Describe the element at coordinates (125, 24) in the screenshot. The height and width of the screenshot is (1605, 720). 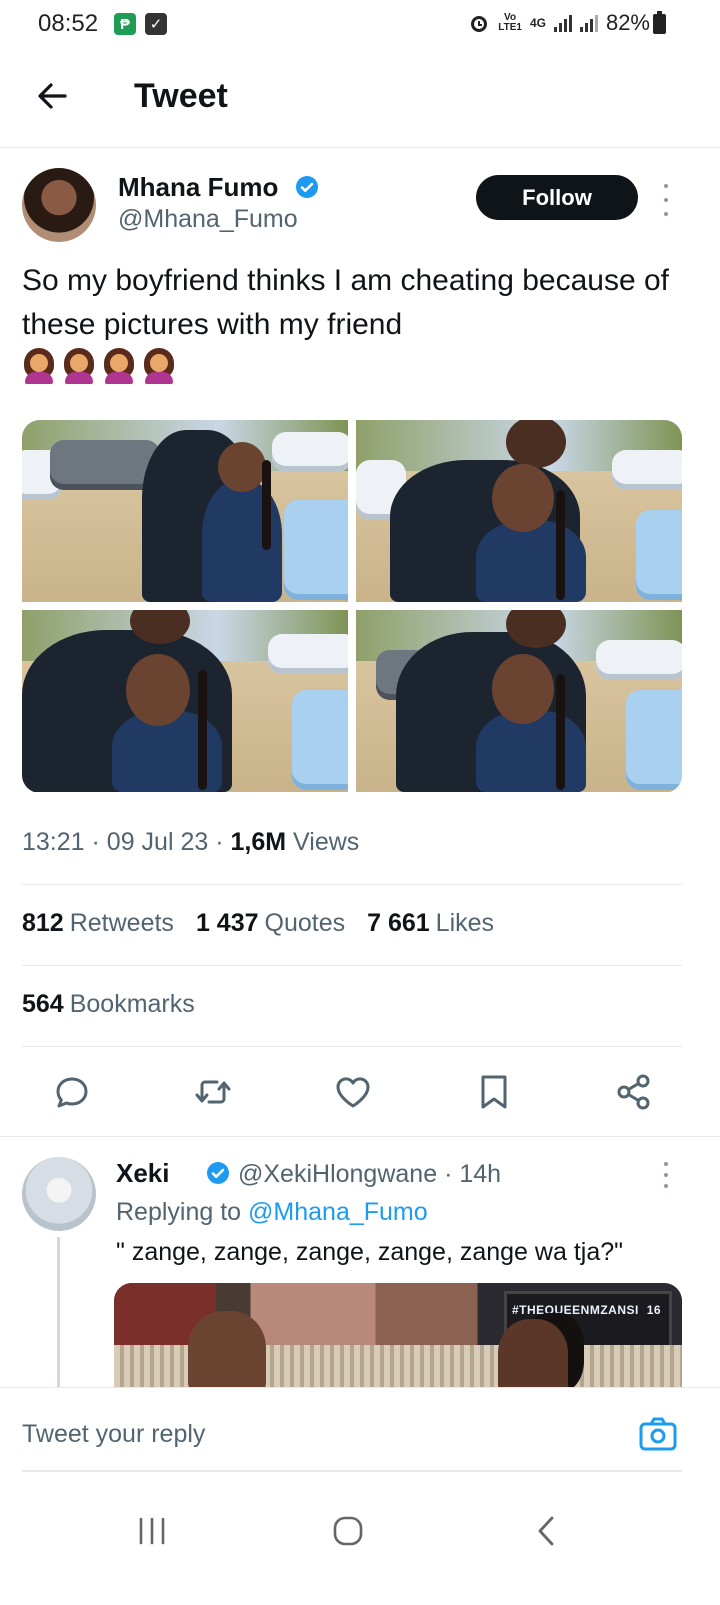
I see `p-app-icon: ₱` at that location.